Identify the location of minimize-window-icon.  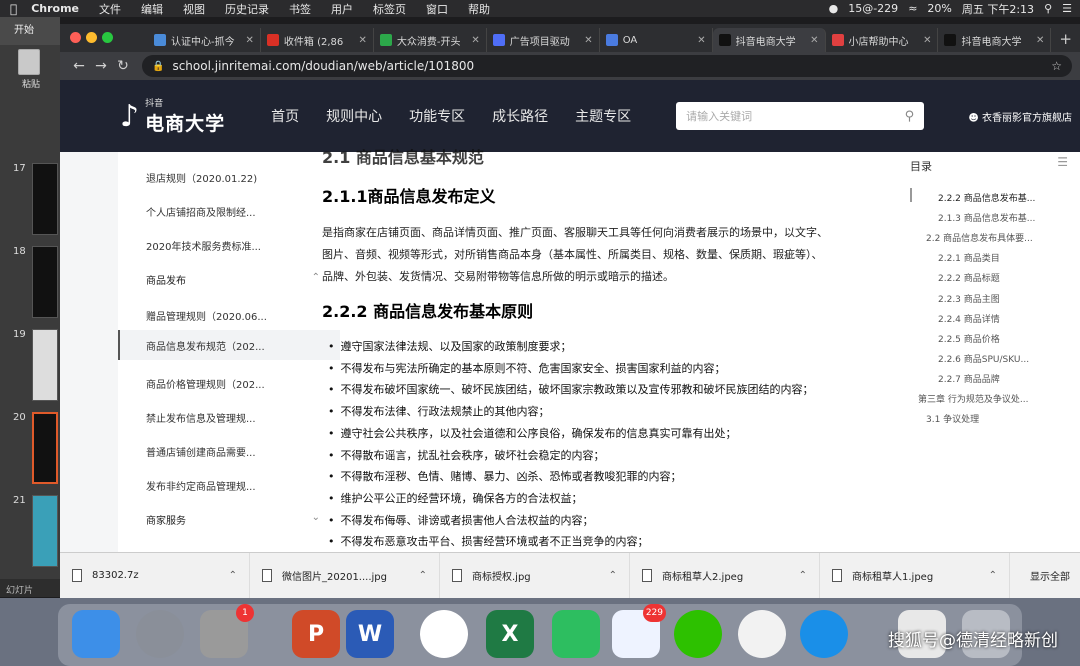
(91, 37).